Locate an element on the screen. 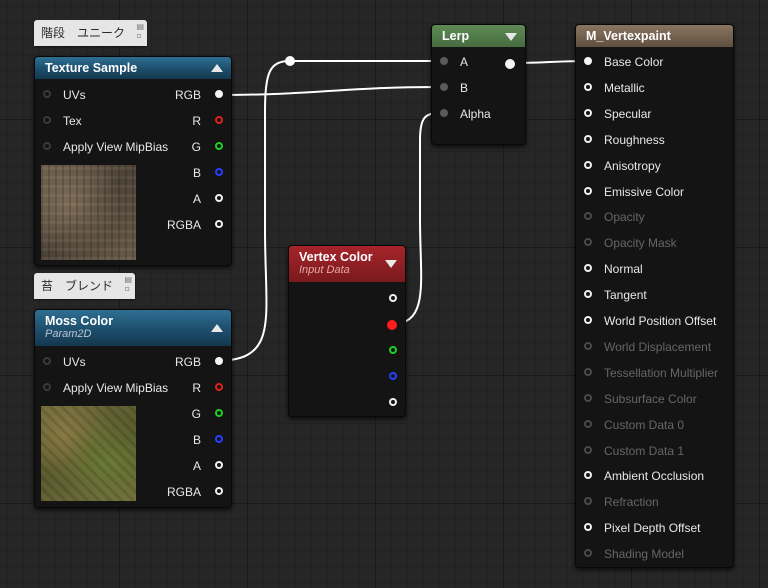 This screenshot has width=768, height=588. material-pin-refraction: Refraction is located at coordinates (621, 502).